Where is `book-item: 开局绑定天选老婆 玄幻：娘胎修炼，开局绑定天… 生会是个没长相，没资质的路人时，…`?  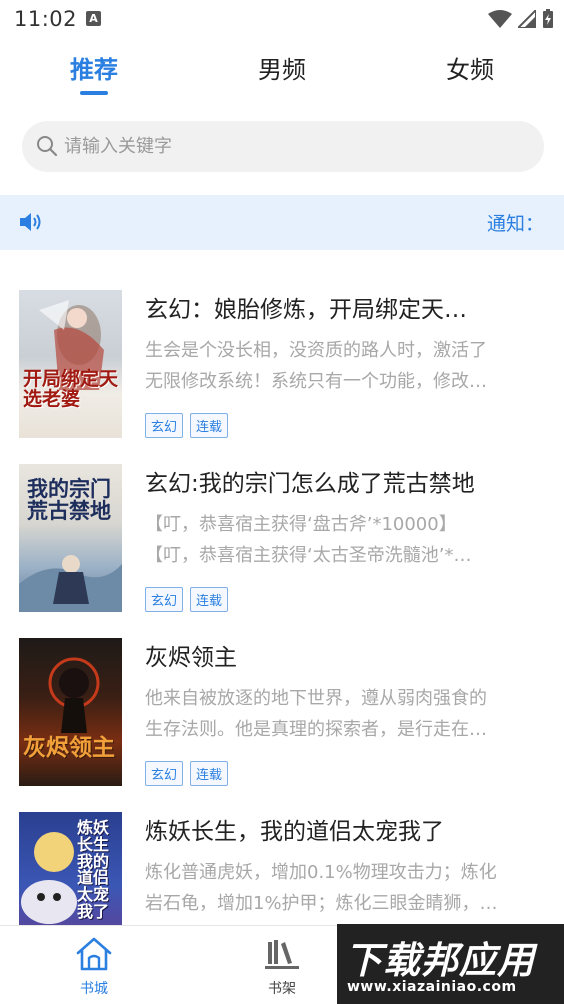
book-item: 开局绑定天选老婆 玄幻：娘胎修炼，开局绑定天… 生会是个没长相，没资质的路人时，… is located at coordinates (282, 365).